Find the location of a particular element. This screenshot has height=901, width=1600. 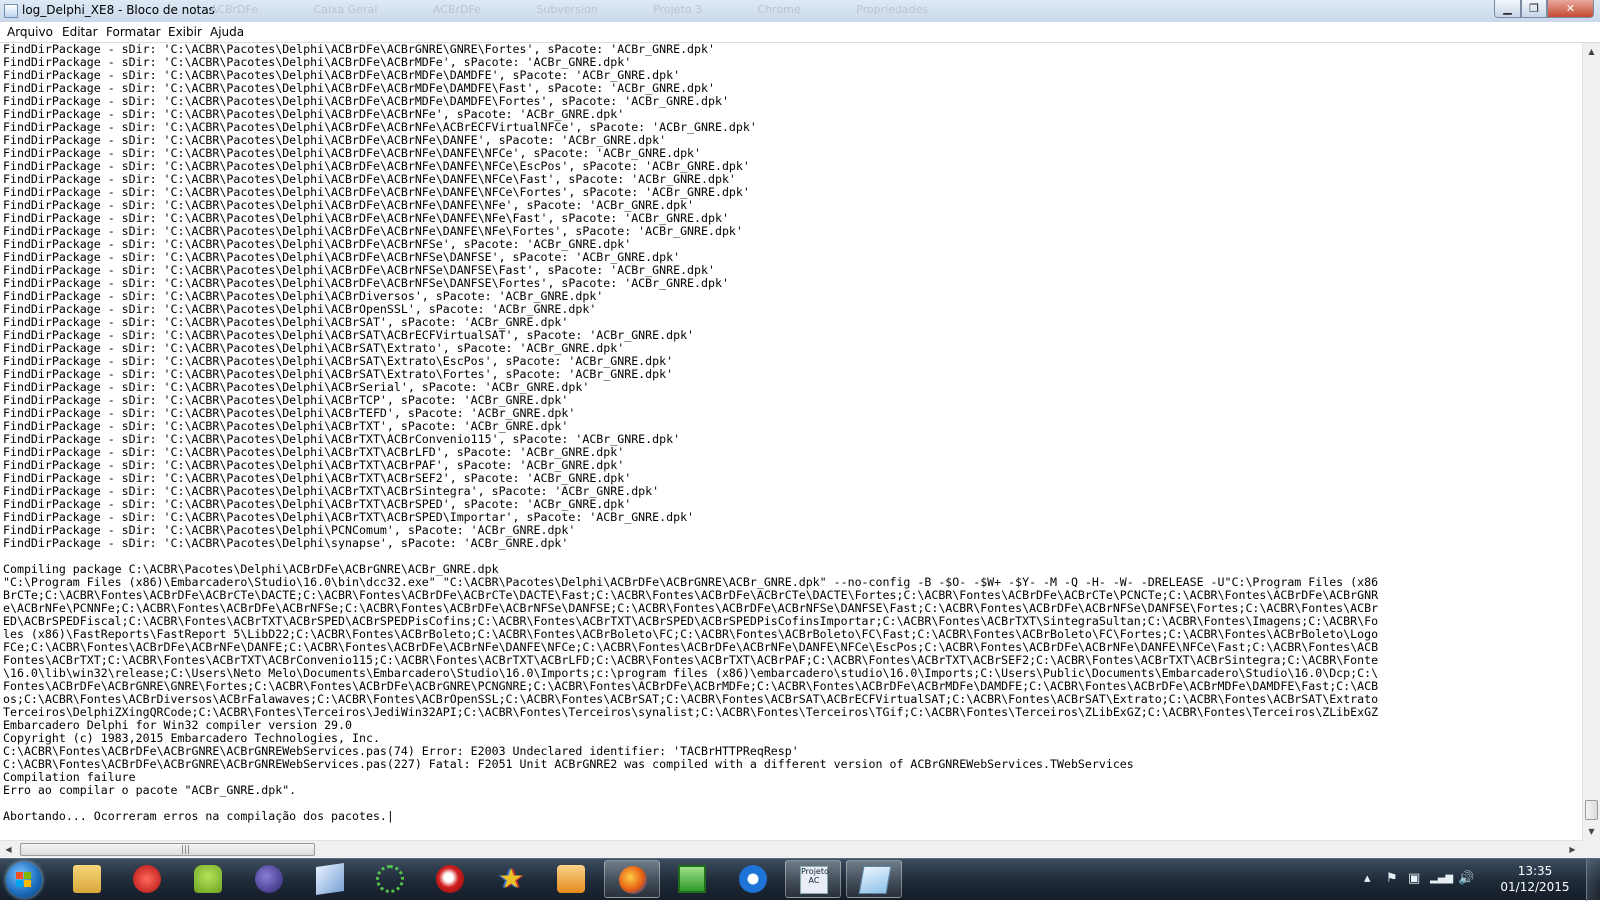

red-bird-icon is located at coordinates (450, 879).